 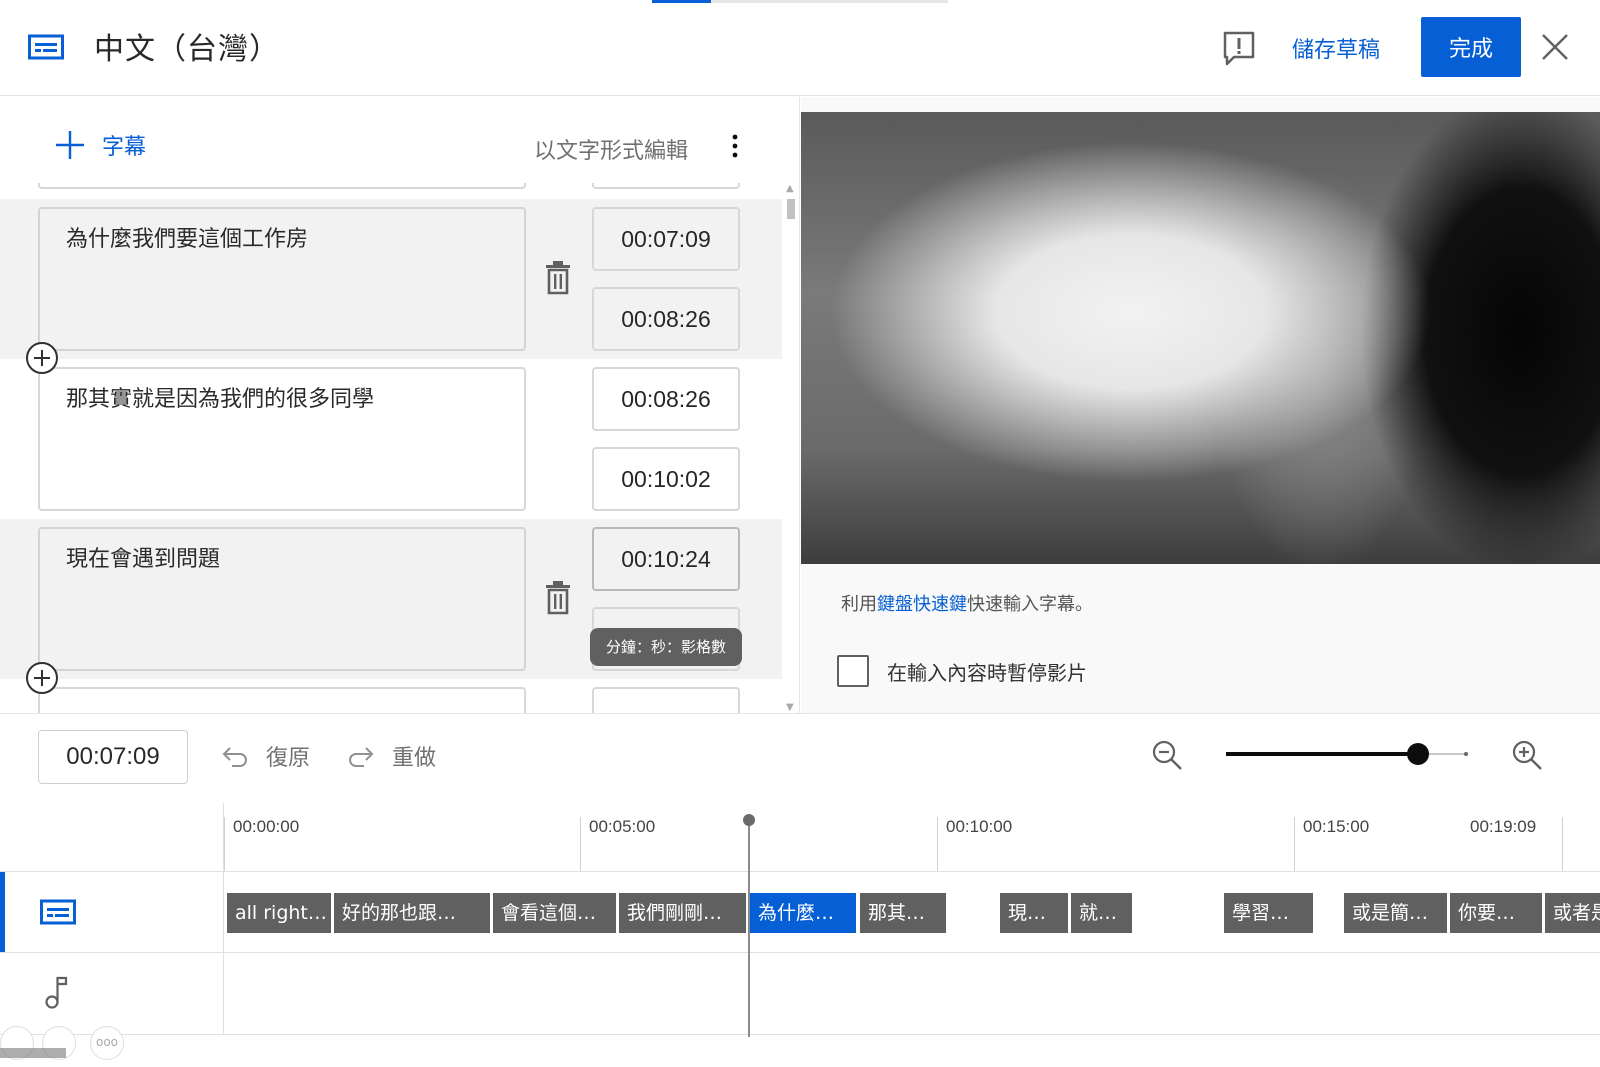 I want to click on more-vert-icon, so click(x=735, y=146).